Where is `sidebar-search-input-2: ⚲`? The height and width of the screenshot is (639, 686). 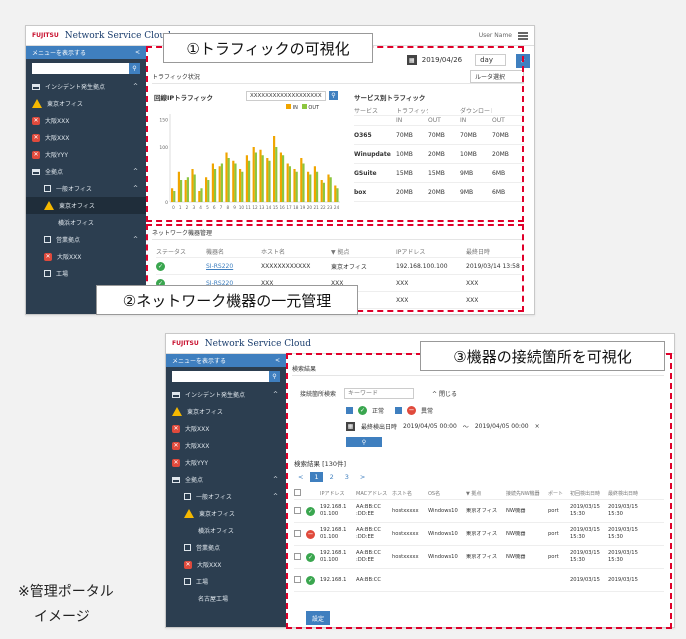 sidebar-search-input-2: ⚲ is located at coordinates (226, 376).